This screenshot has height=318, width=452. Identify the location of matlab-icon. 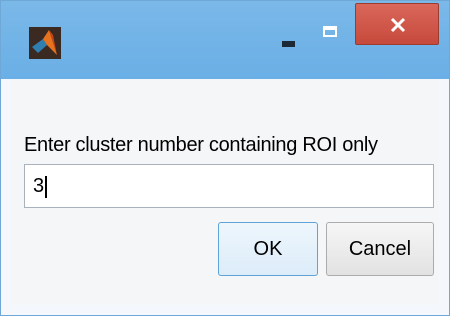
(45, 43).